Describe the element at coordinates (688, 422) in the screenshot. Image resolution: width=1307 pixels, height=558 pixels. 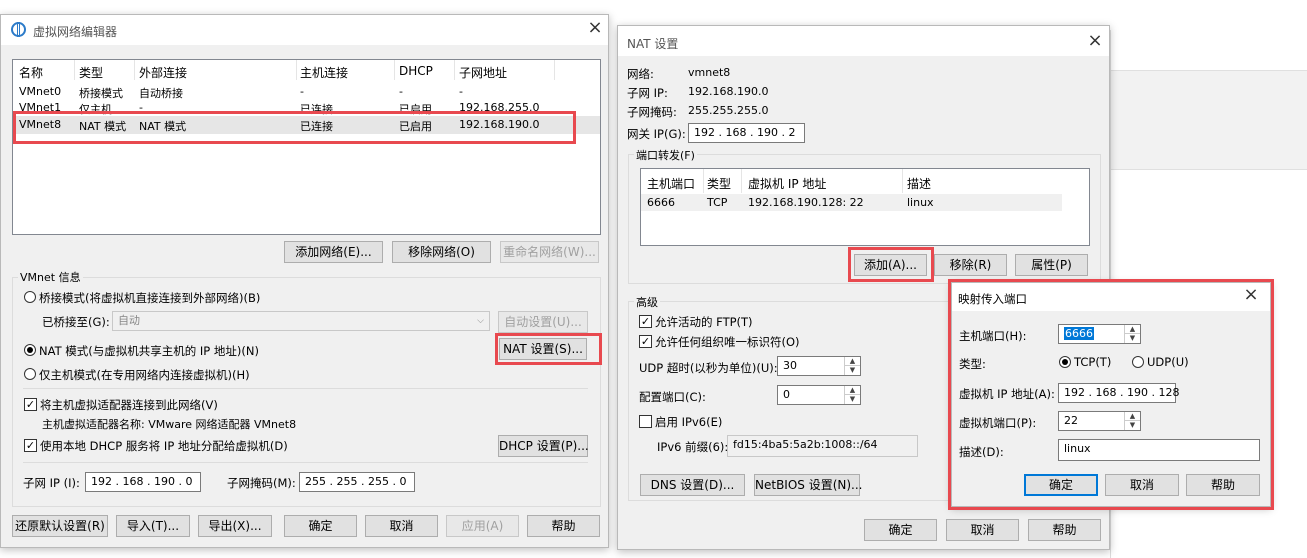
I see `enable-ipv6-label: 启用 IPv6(E)` at that location.